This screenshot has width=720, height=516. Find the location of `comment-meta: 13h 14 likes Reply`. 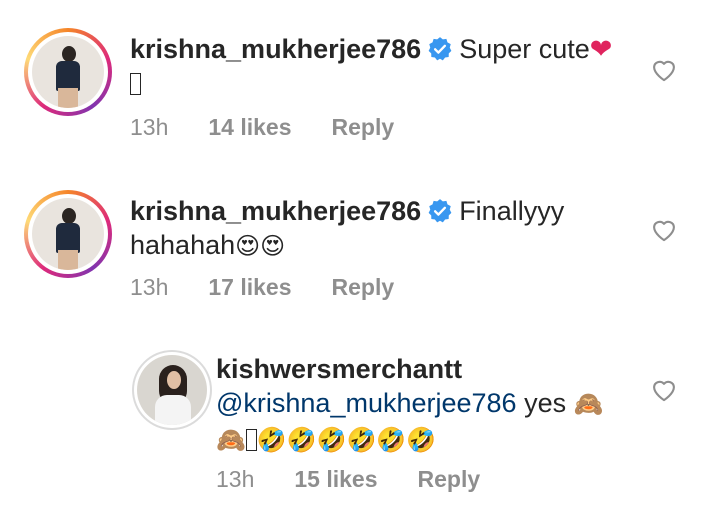

comment-meta: 13h 14 likes Reply is located at coordinates (262, 127).